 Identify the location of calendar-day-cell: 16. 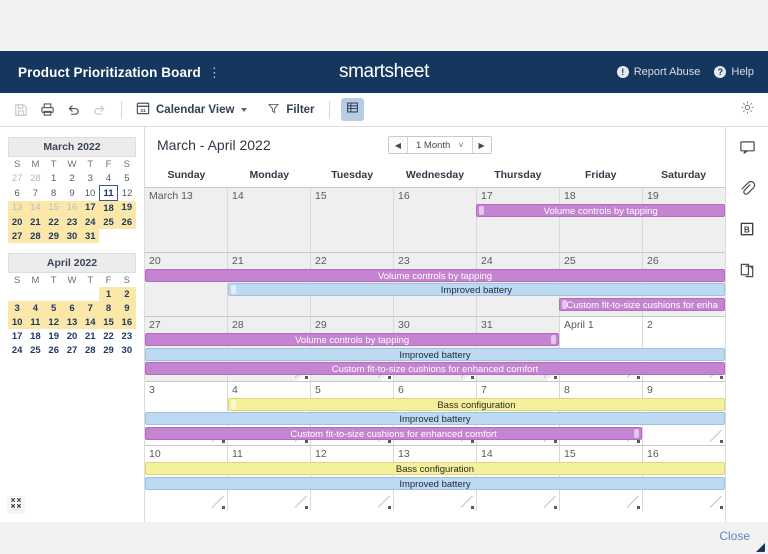
(435, 220).